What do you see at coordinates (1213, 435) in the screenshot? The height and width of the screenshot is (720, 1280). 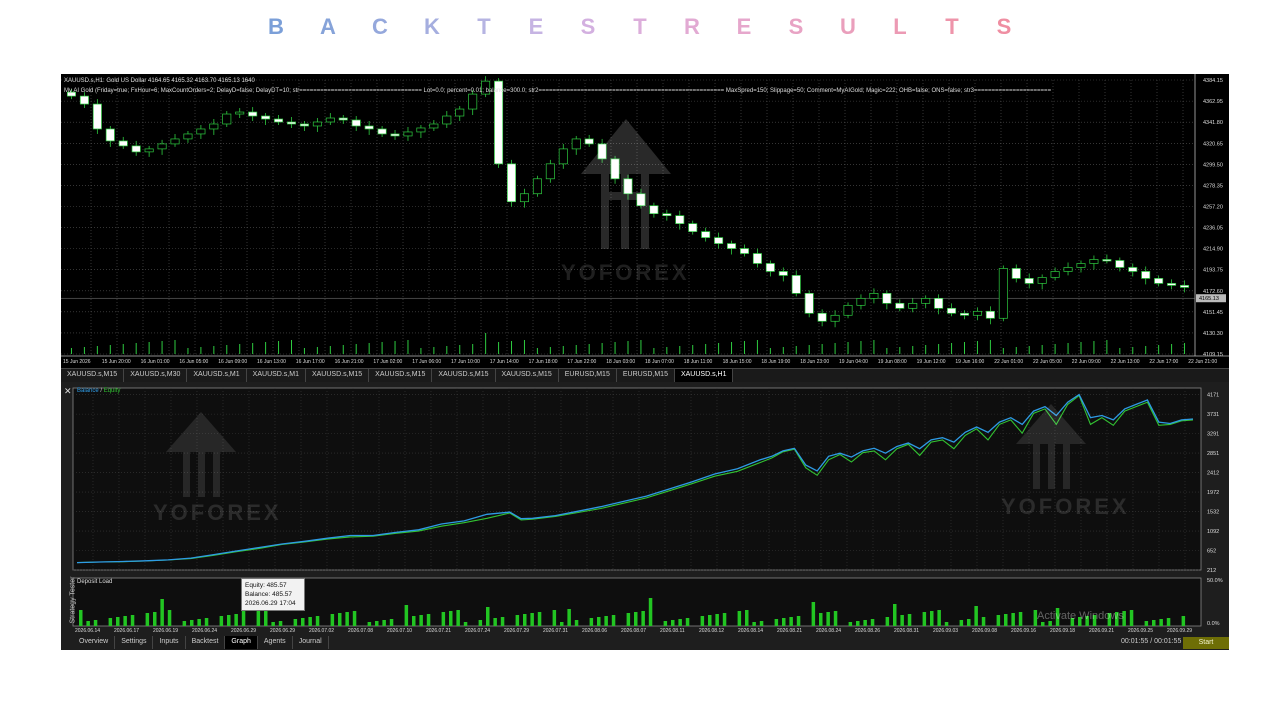 I see `graph-y-label: 3291` at bounding box center [1213, 435].